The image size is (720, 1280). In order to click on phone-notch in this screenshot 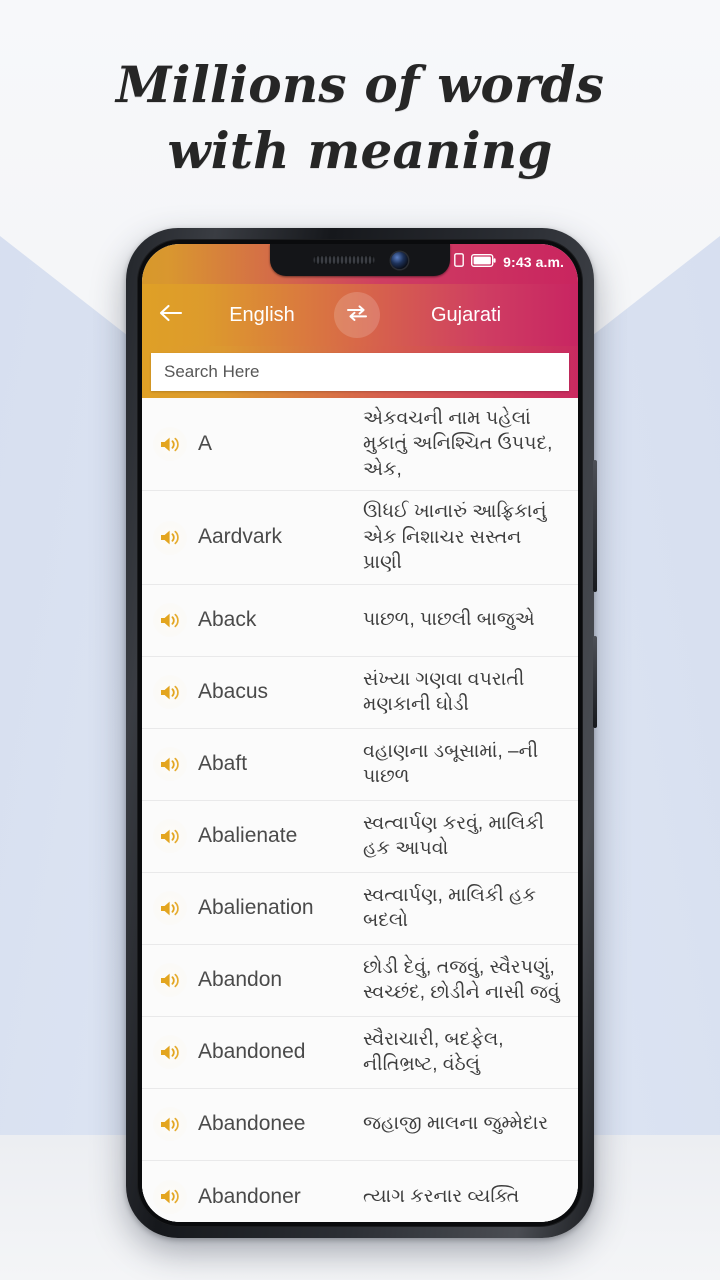, I will do `click(360, 260)`.